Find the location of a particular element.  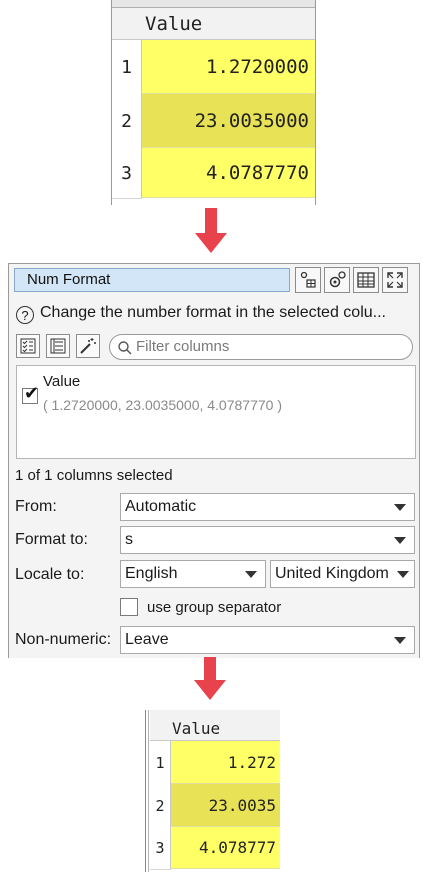

locale-to-label: Locale to: is located at coordinates (50, 574).